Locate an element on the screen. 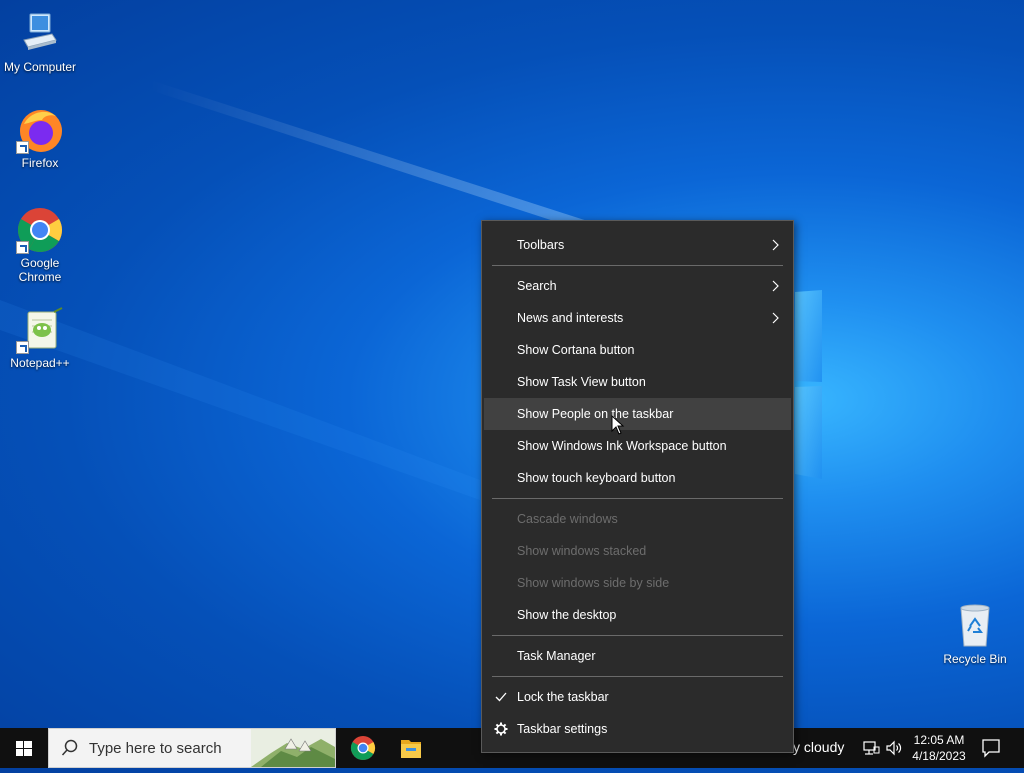  menu-item-search: Search is located at coordinates (637, 286).